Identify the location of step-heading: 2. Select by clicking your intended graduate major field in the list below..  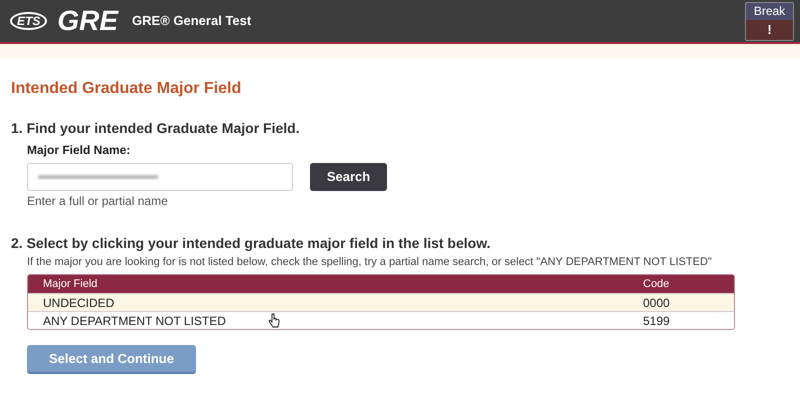
(251, 243).